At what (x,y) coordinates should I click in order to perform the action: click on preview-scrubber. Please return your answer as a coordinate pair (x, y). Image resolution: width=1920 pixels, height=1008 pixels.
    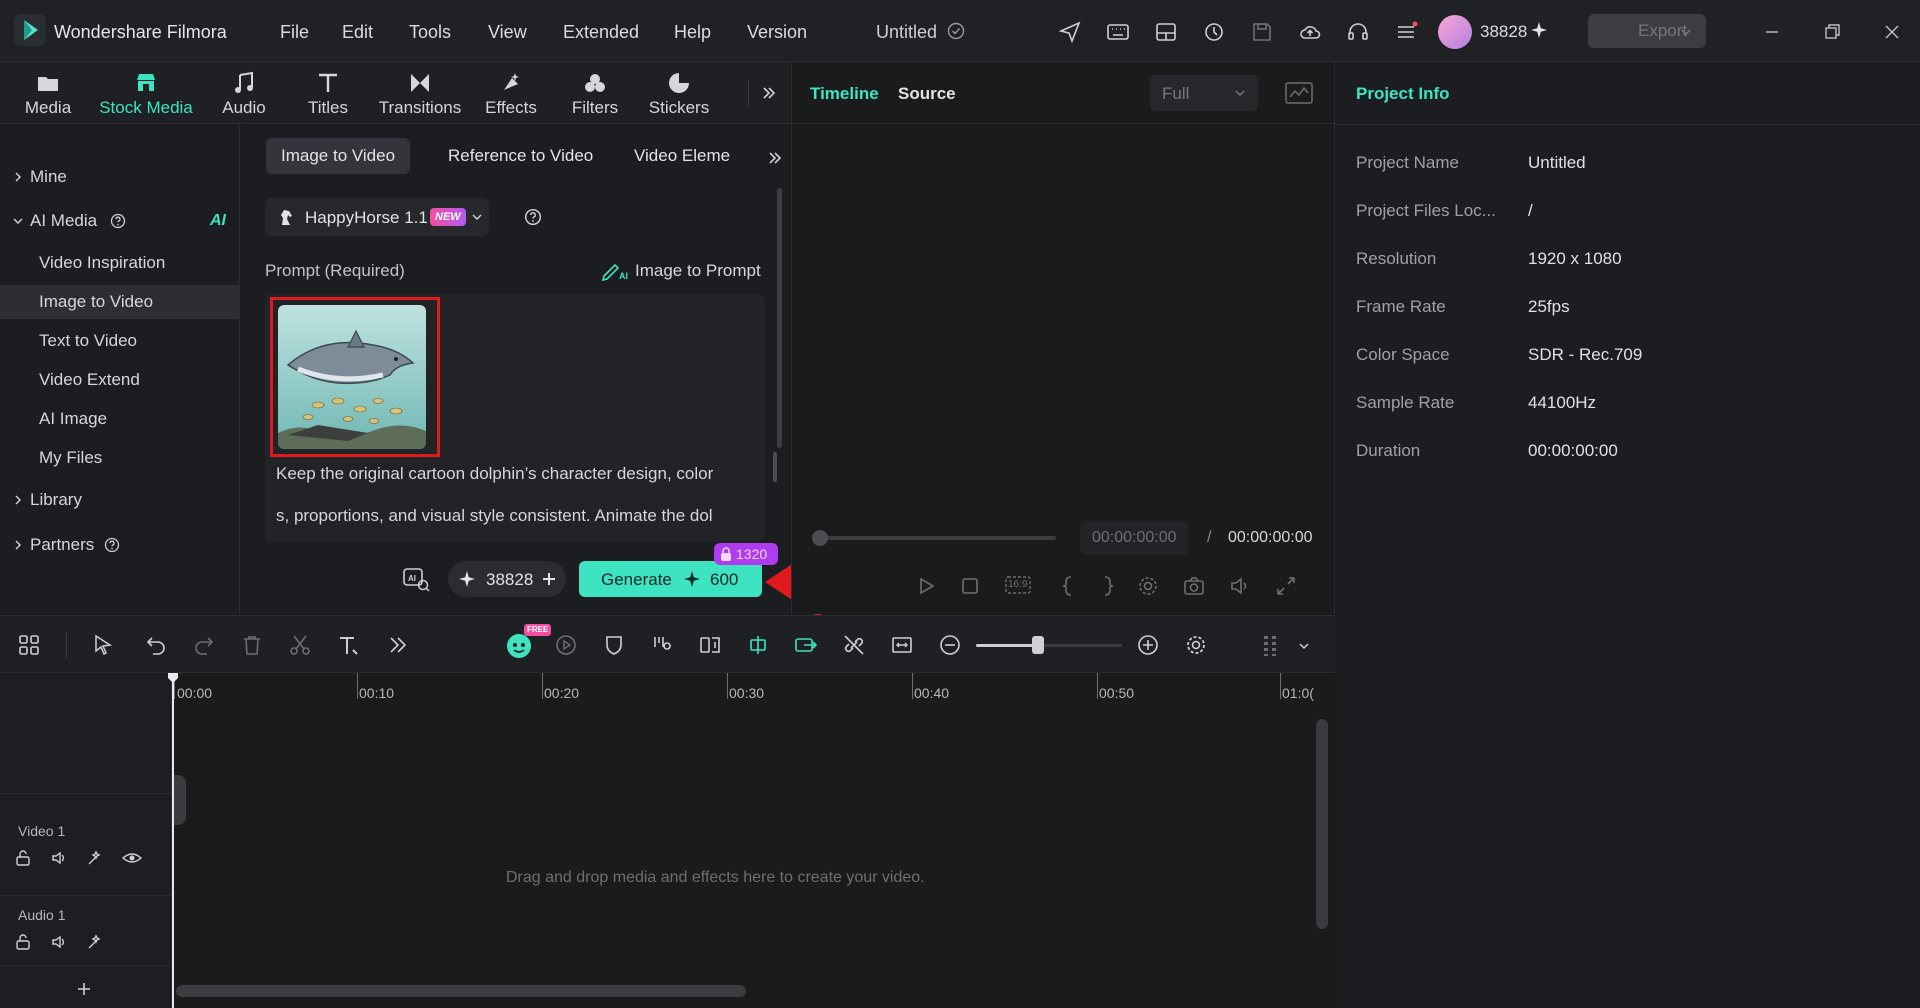
    Looking at the image, I should click on (939, 538).